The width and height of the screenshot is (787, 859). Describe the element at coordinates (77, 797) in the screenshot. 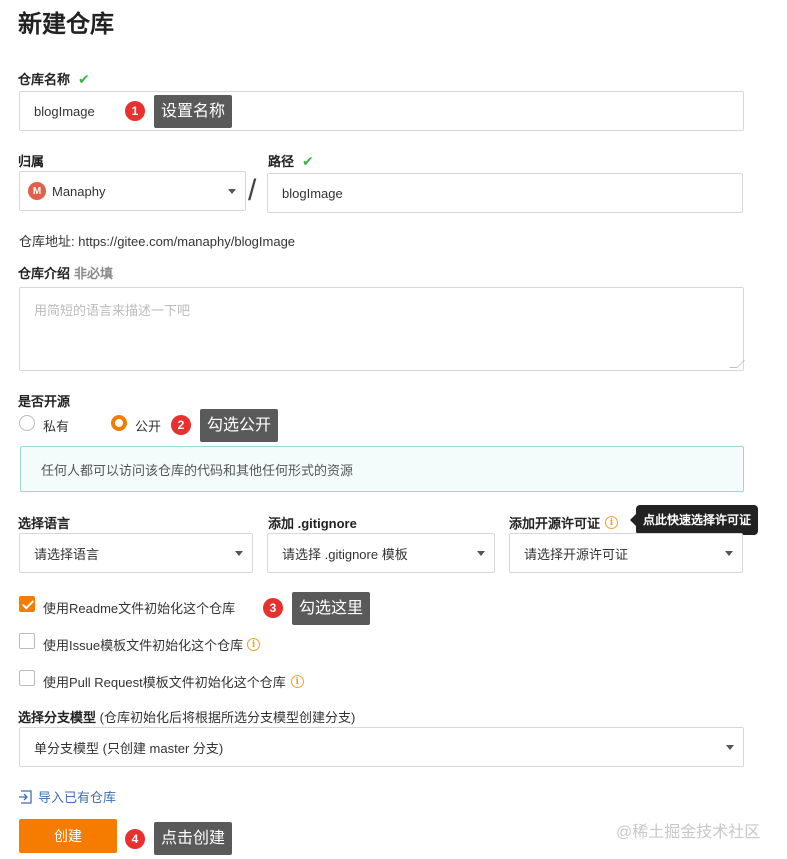

I see `import-repo-link-text: 导入已有仓库` at that location.